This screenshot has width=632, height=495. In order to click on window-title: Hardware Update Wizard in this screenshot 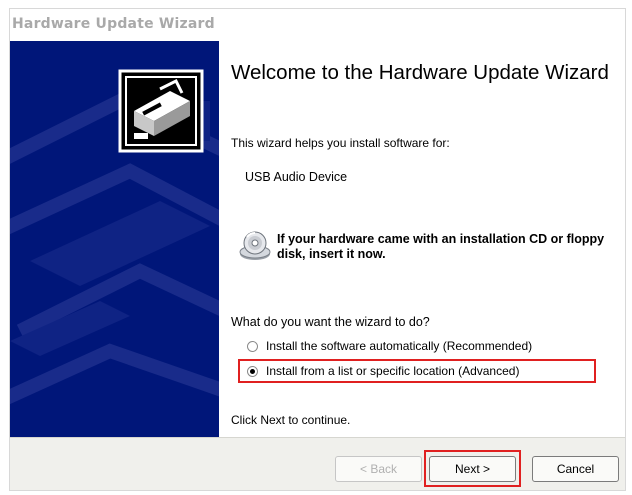, I will do `click(113, 24)`.